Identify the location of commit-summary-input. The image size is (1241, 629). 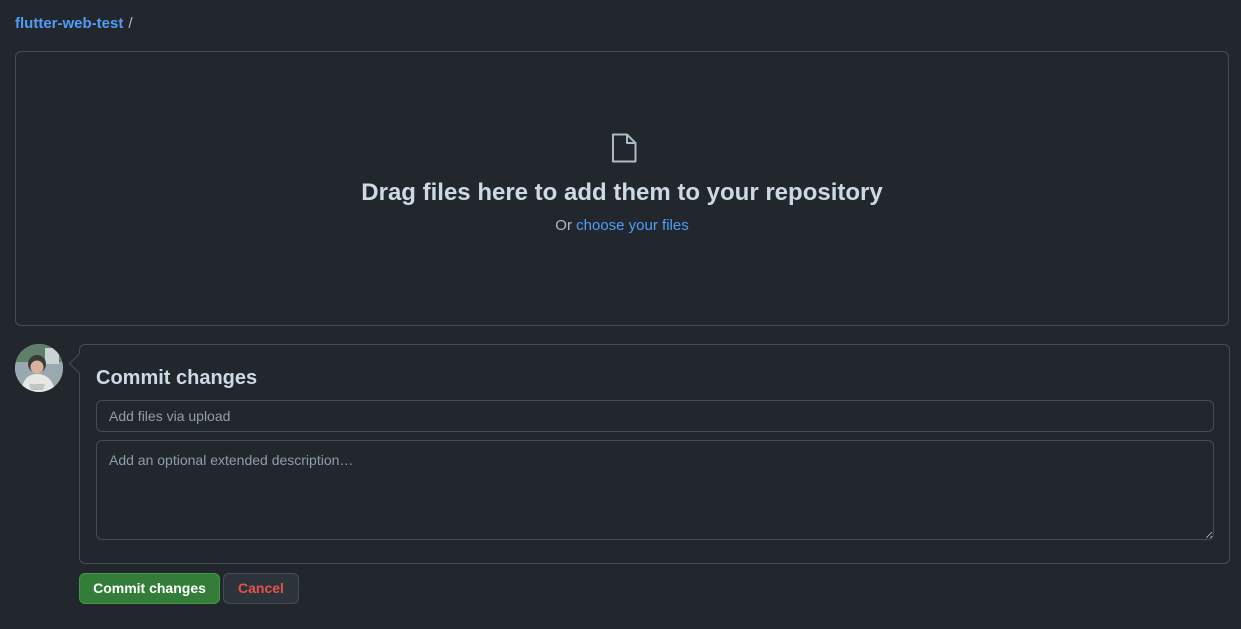
(655, 416).